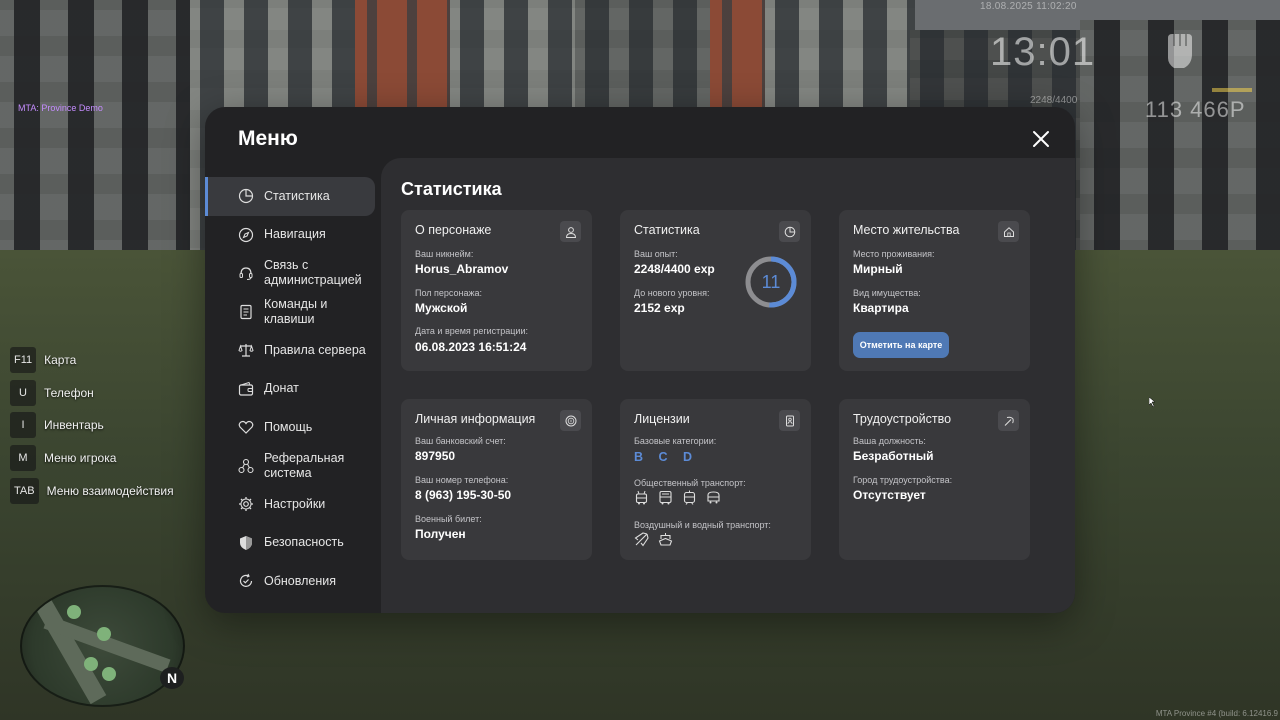  What do you see at coordinates (666, 457) in the screenshot?
I see `base-categories-value: B C D` at bounding box center [666, 457].